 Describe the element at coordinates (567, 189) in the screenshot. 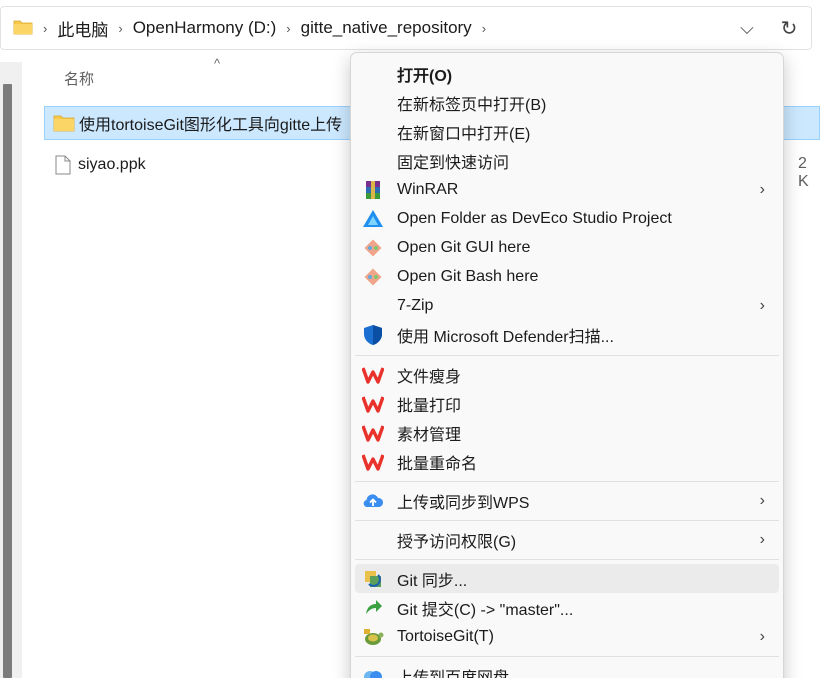

I see `menu-item-winrar: WinRAR ›` at that location.